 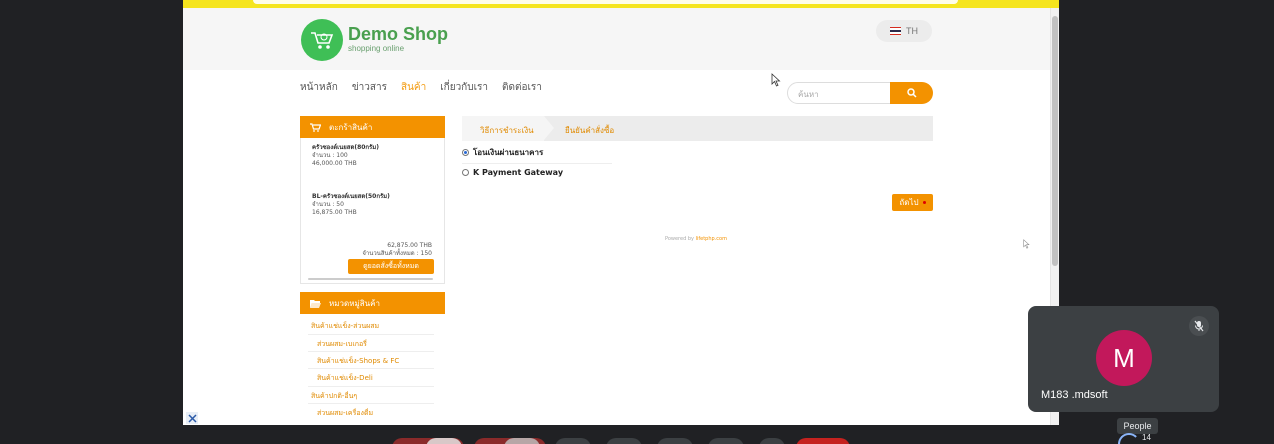 What do you see at coordinates (370, 279) in the screenshot?
I see `cart-divider` at bounding box center [370, 279].